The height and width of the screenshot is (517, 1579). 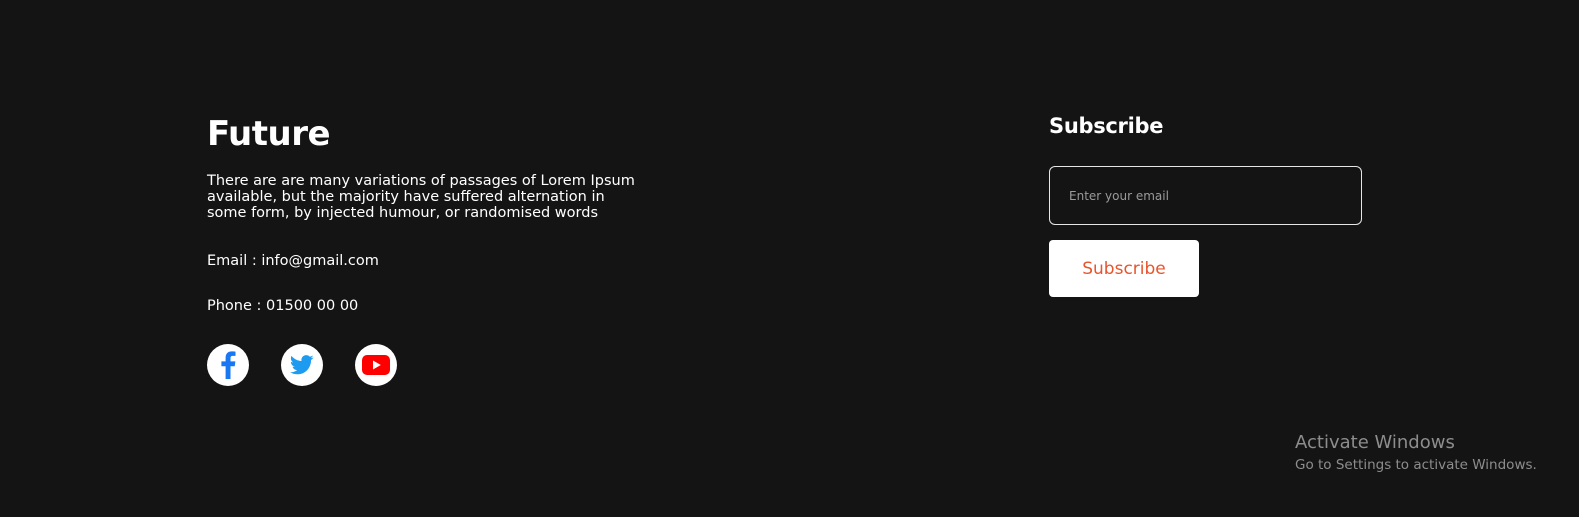 I want to click on social-links, so click(x=302, y=365).